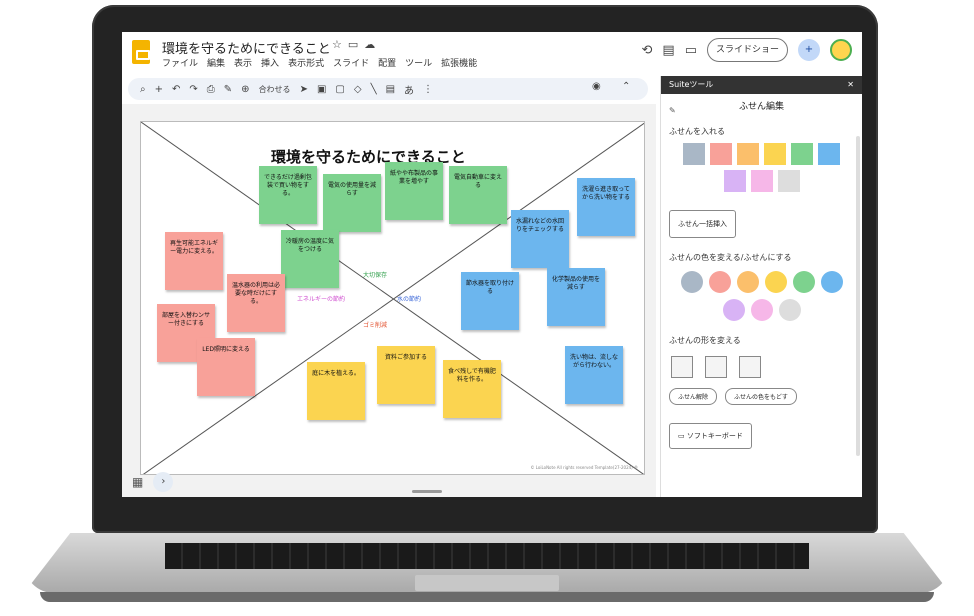  Describe the element at coordinates (176, 89) in the screenshot. I see `undo-icon: ↶` at that location.